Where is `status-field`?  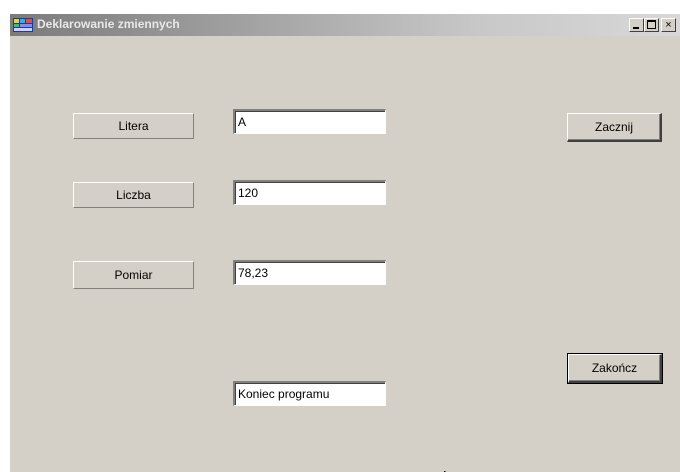 status-field is located at coordinates (309, 393).